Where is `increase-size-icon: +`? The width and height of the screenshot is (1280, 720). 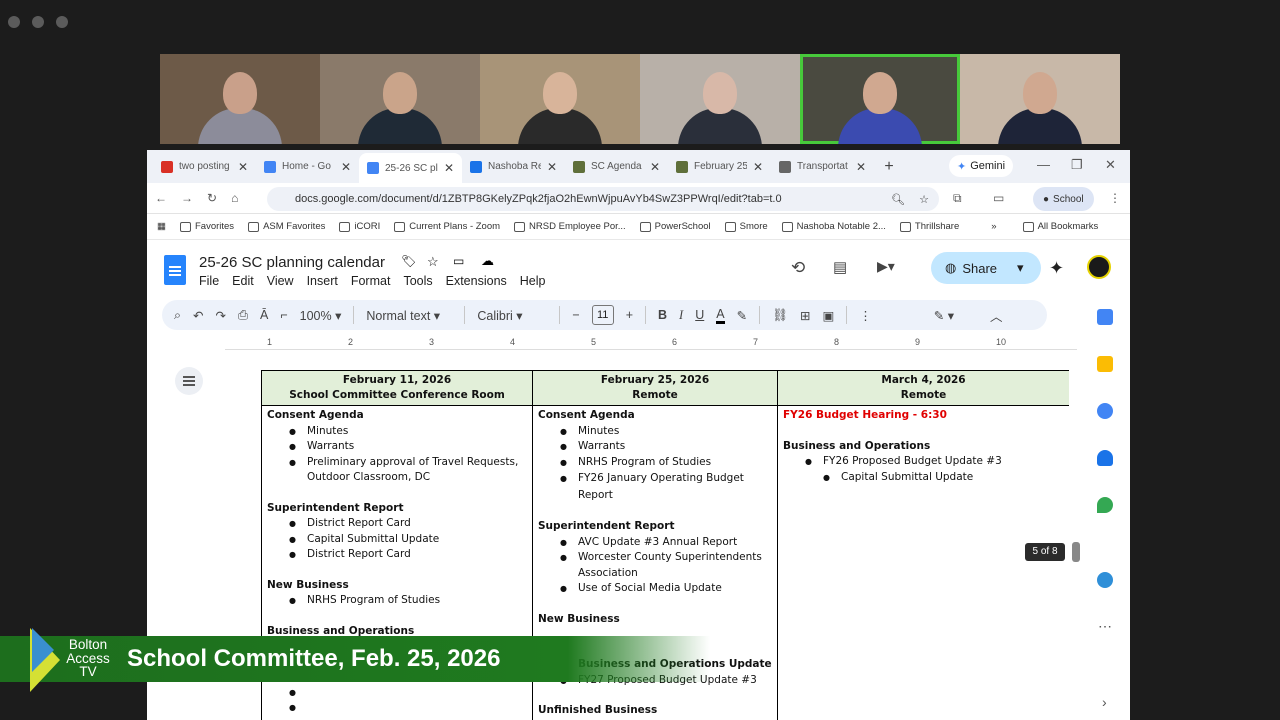
increase-size-icon: + is located at coordinates (629, 315).